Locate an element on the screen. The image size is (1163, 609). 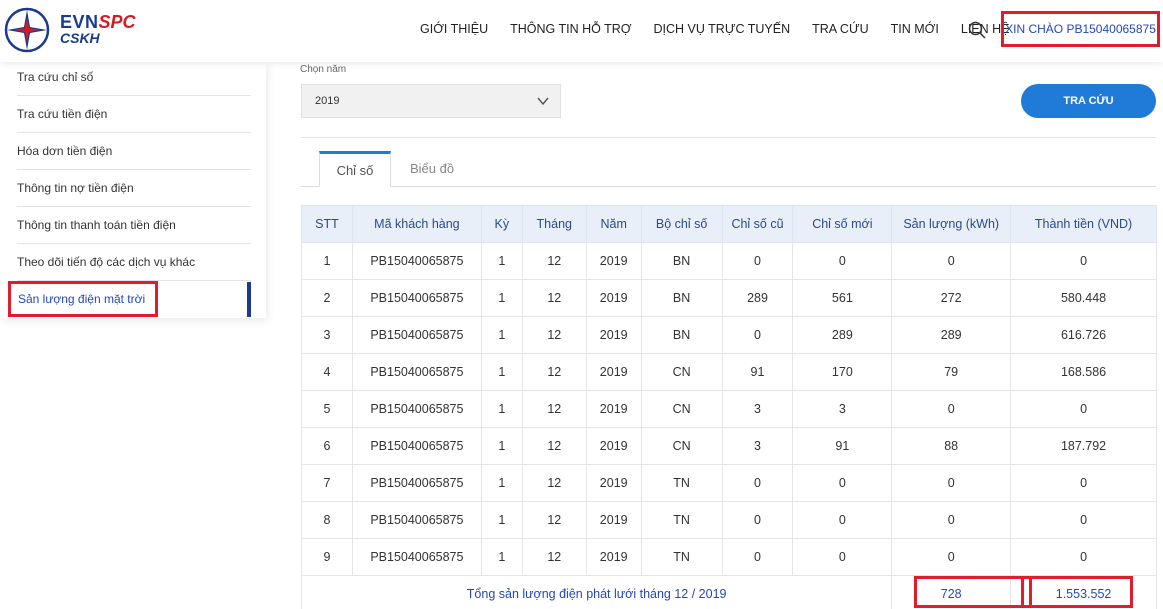
column-header: Sản lượng (kWh) is located at coordinates (951, 224).